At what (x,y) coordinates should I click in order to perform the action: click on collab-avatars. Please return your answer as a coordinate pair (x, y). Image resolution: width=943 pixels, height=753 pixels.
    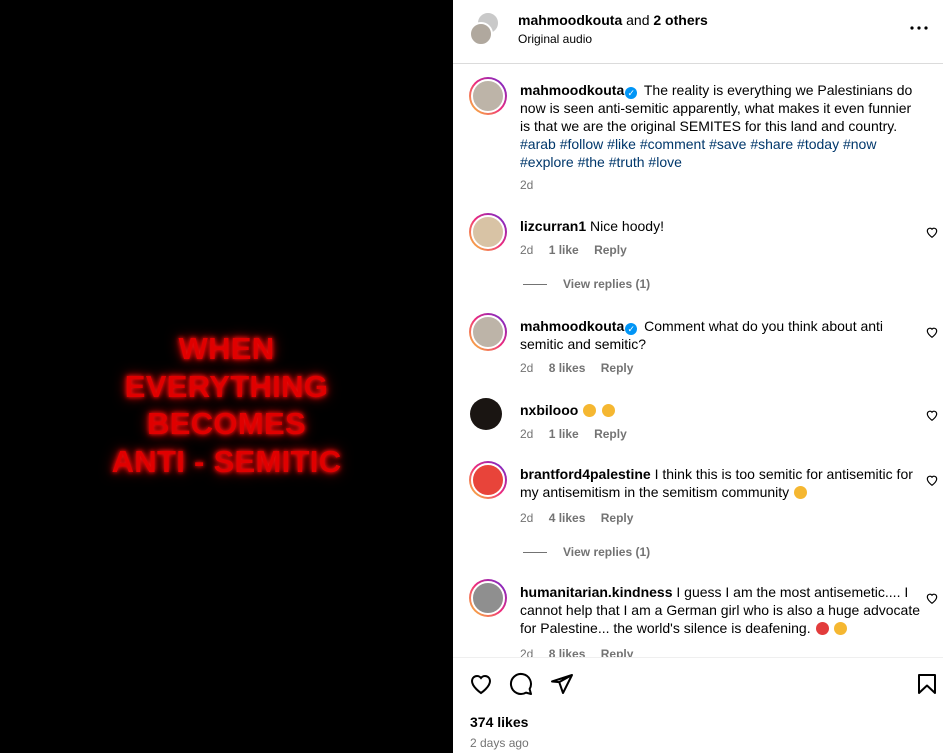
    Looking at the image, I should click on (485, 29).